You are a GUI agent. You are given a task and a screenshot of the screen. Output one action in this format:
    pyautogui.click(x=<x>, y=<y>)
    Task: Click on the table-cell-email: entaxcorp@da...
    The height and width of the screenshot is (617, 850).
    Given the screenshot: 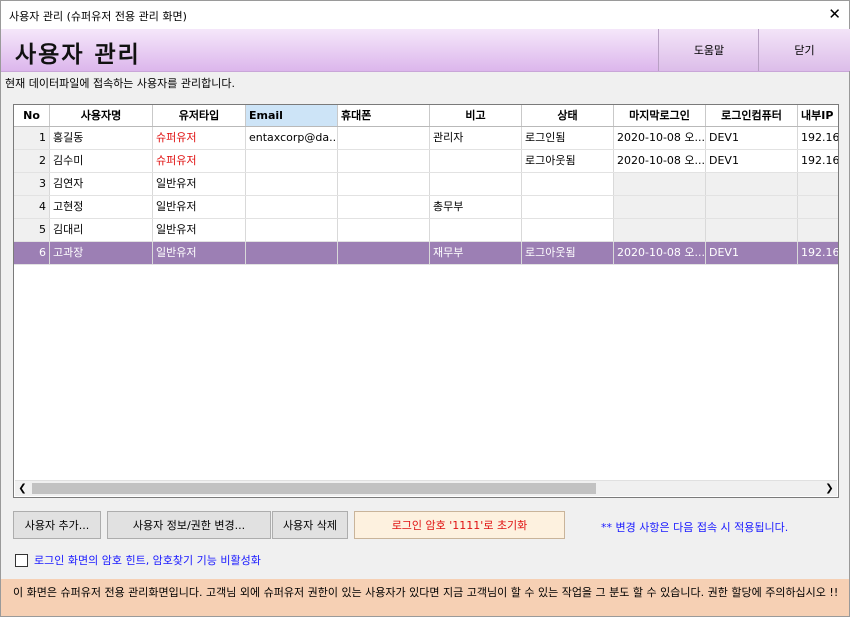 What is the action you would take?
    pyautogui.click(x=292, y=138)
    